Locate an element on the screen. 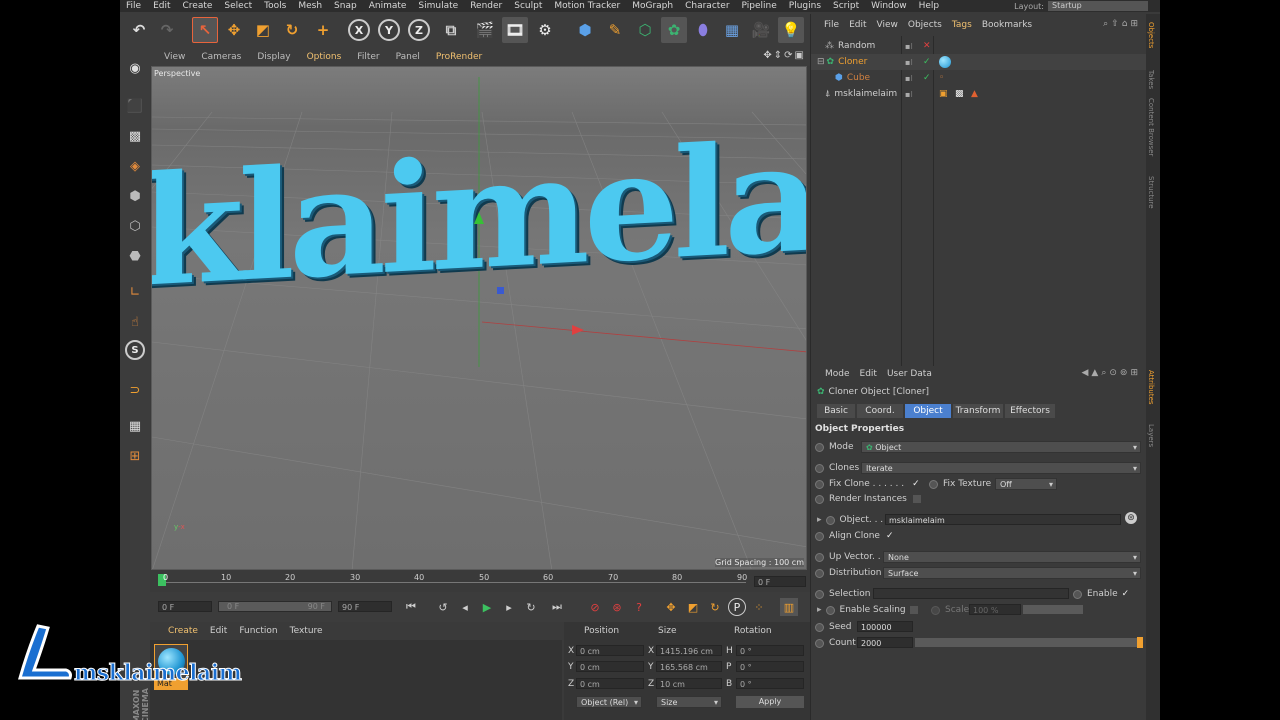 This screenshot has width=1280, height=720. mode-dropdown: ✿ Object is located at coordinates (1001, 447).